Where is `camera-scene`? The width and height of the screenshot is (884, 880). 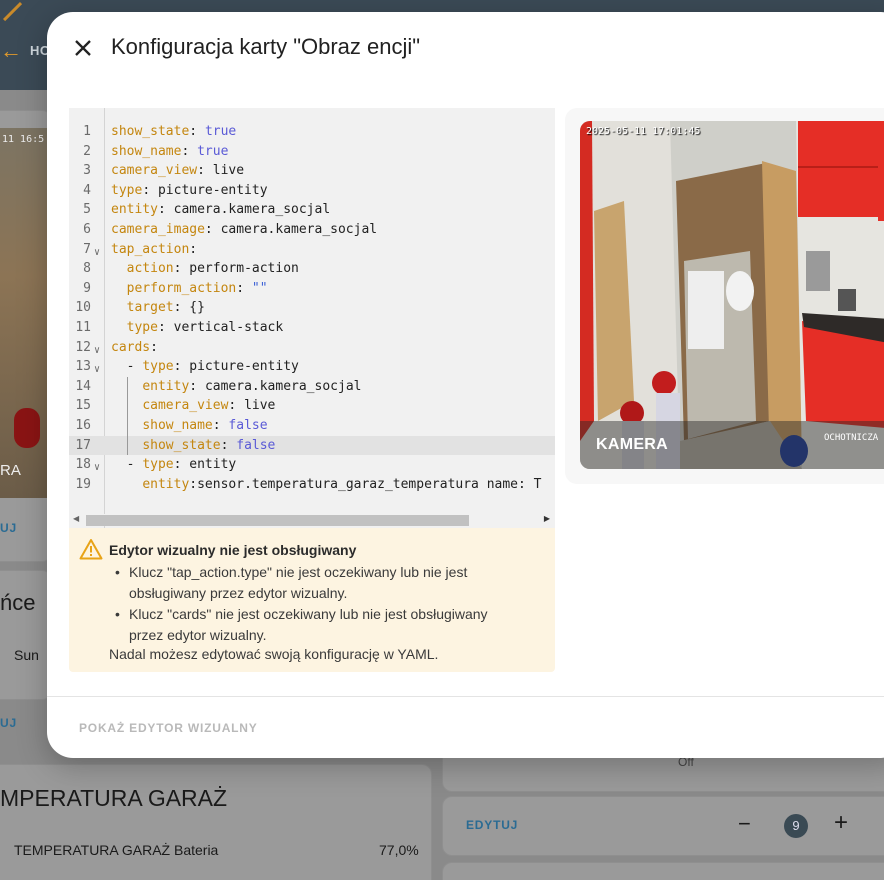 camera-scene is located at coordinates (732, 295).